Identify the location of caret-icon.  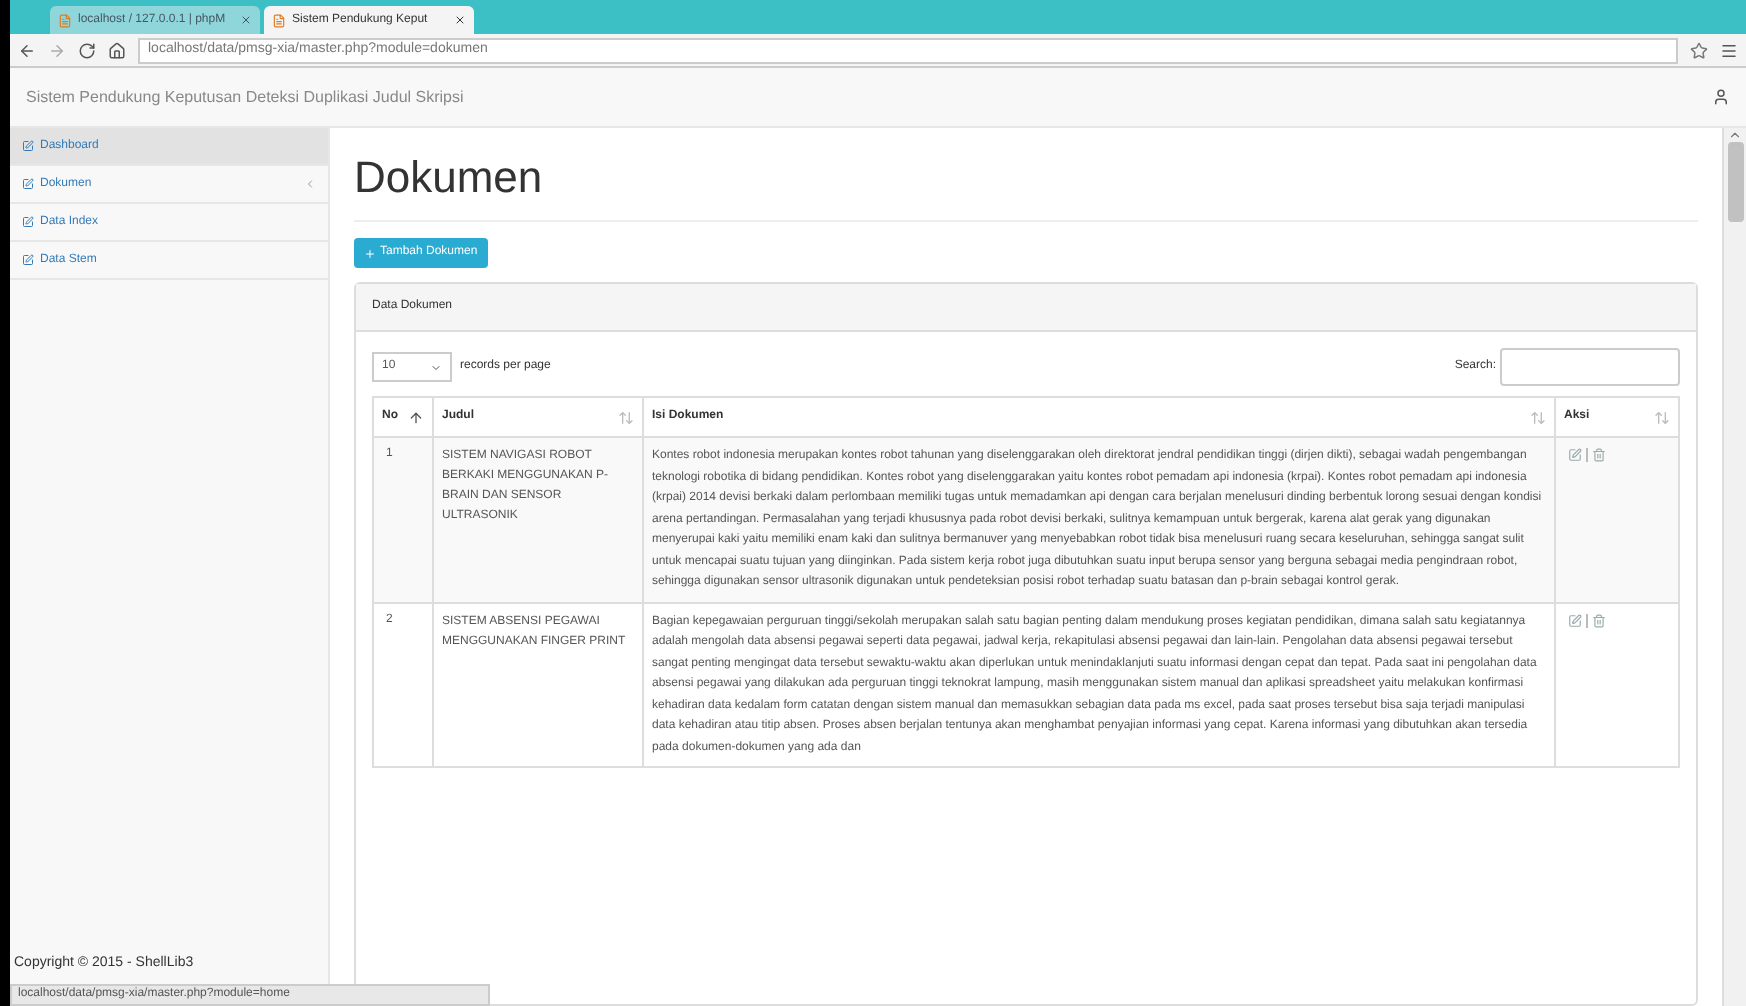
(436, 367).